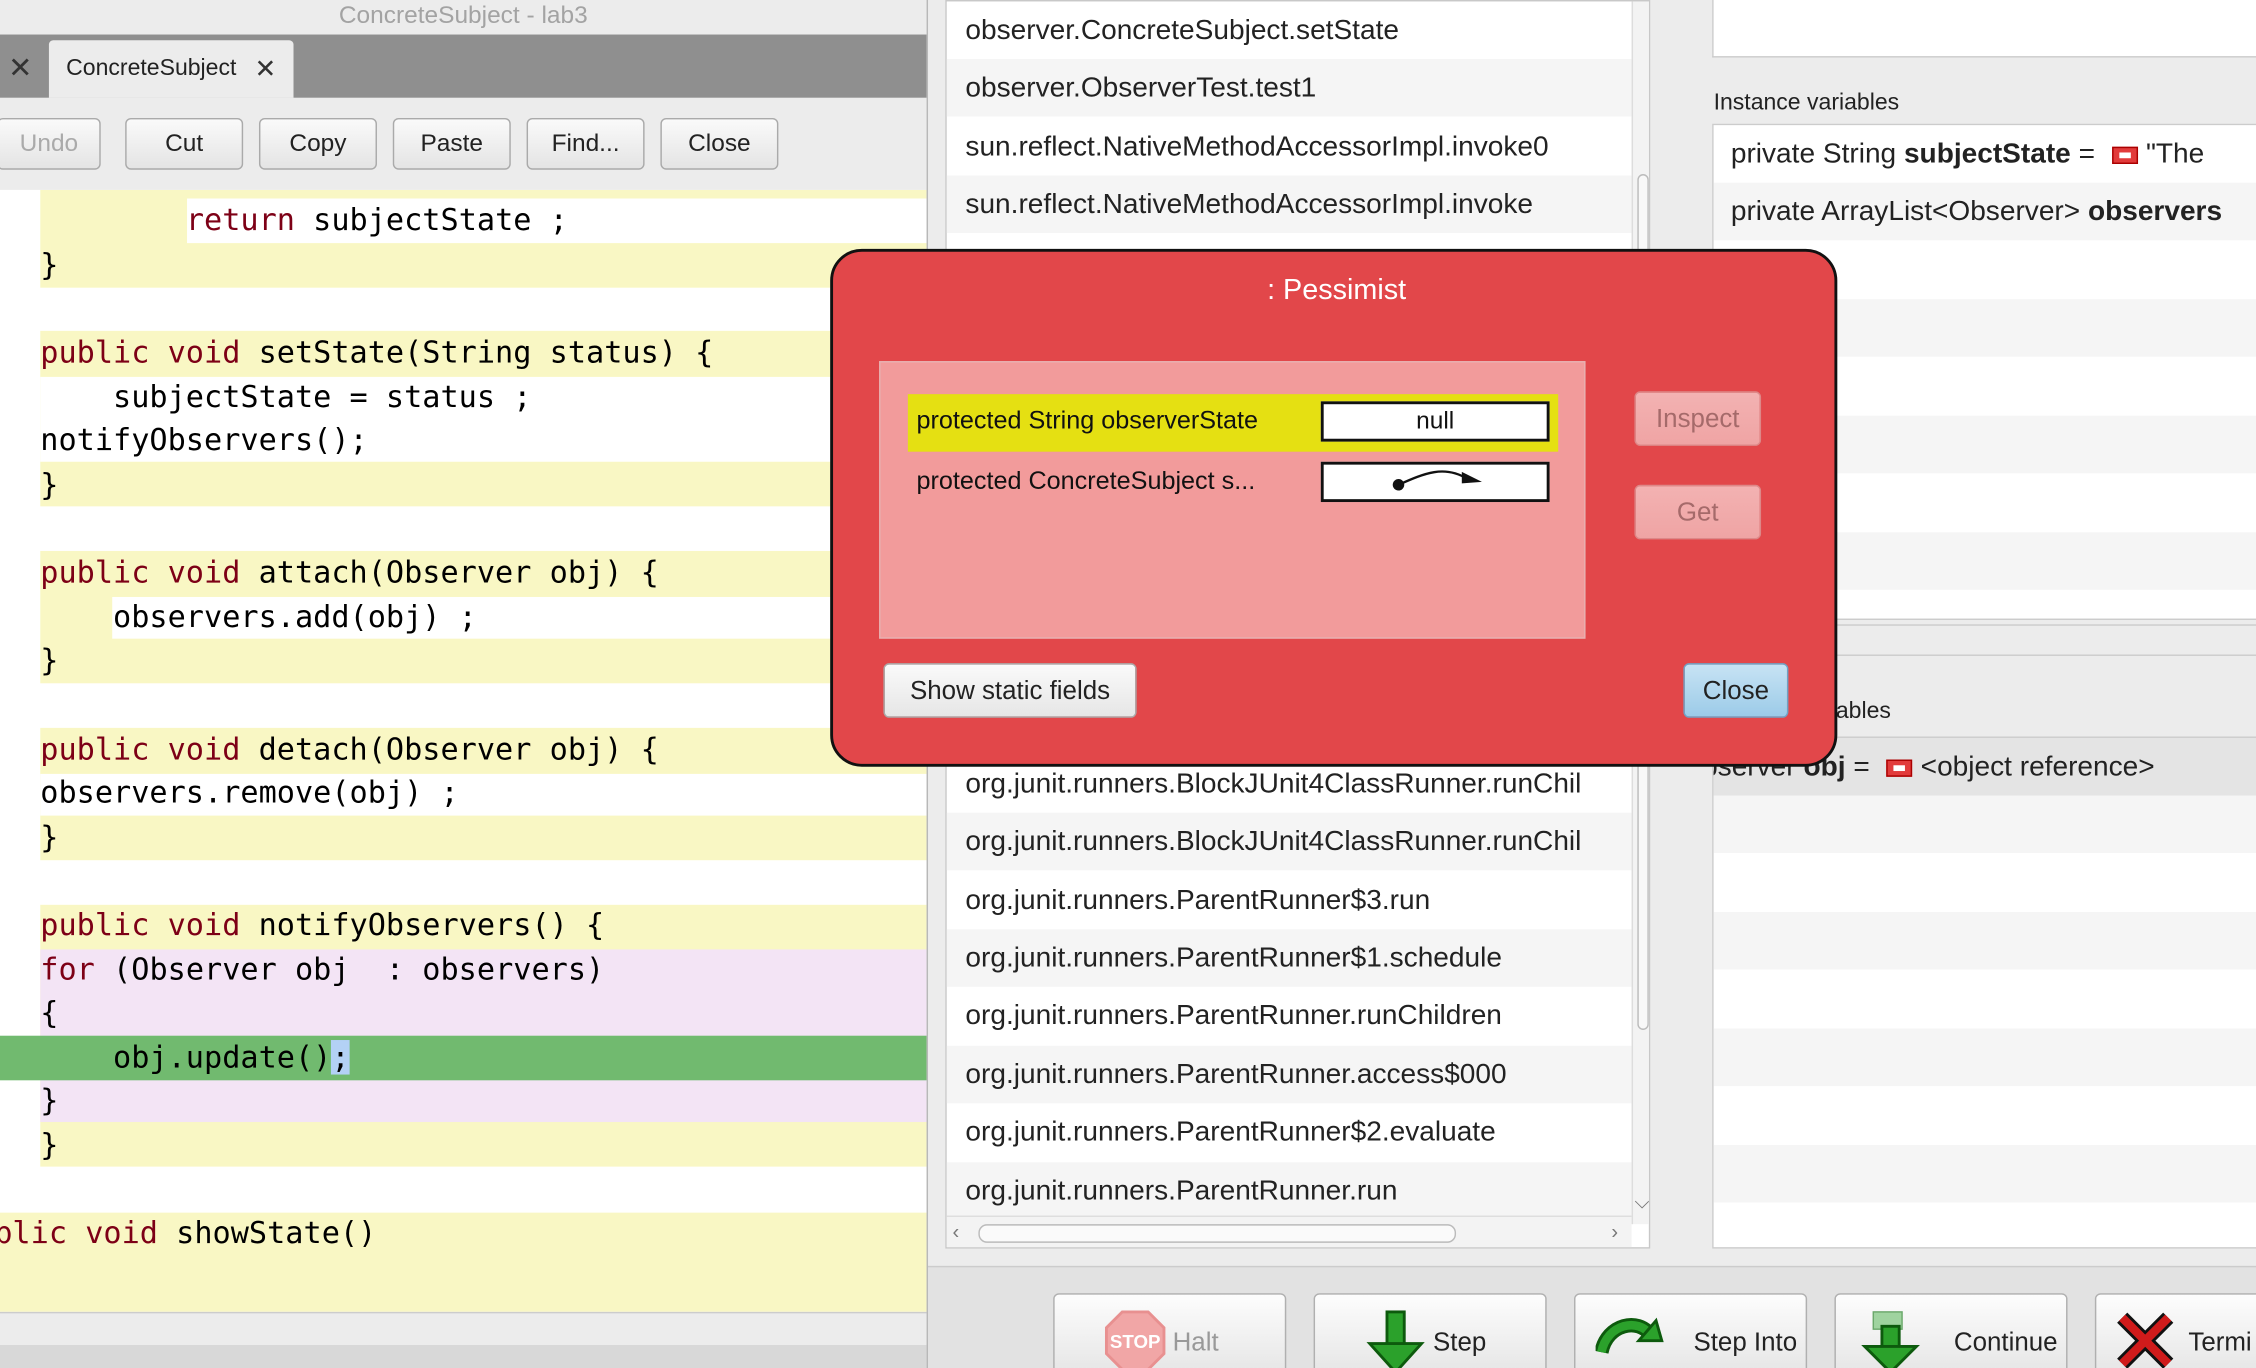 This screenshot has height=1368, width=2256. Describe the element at coordinates (955, 1231) in the screenshot. I see `scroll-left-icon: ‹` at that location.